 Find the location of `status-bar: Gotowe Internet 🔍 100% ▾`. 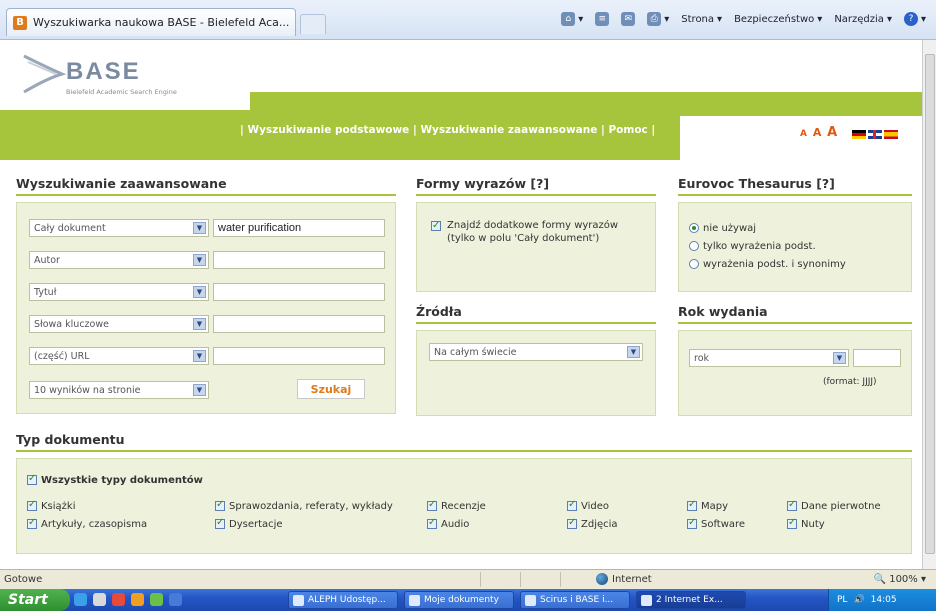

status-bar: Gotowe Internet 🔍 100% ▾ is located at coordinates (468, 579).